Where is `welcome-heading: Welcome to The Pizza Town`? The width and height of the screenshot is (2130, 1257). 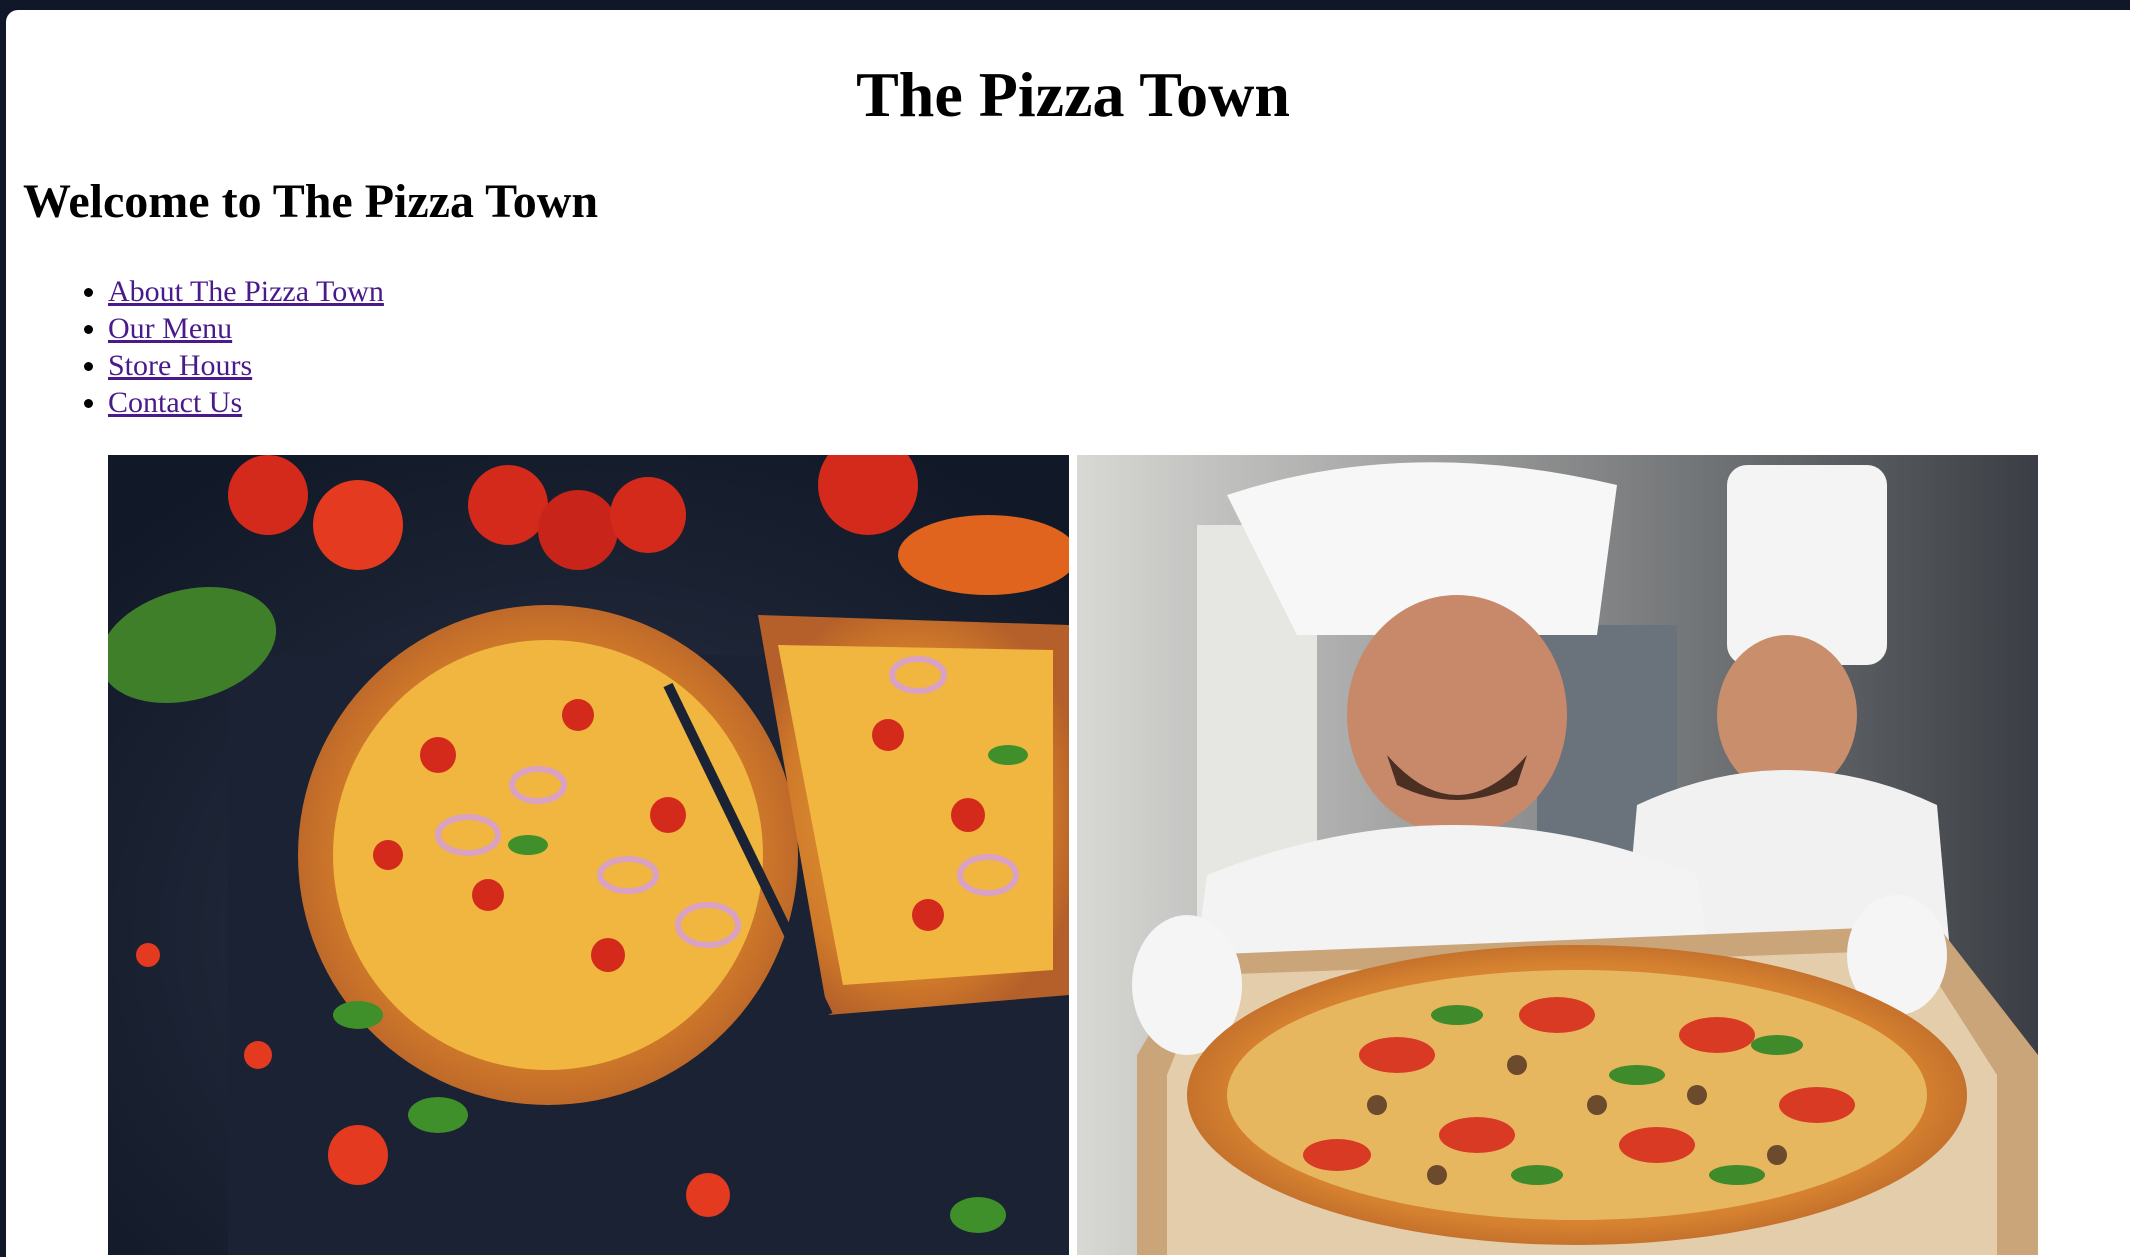 welcome-heading: Welcome to The Pizza Town is located at coordinates (311, 201).